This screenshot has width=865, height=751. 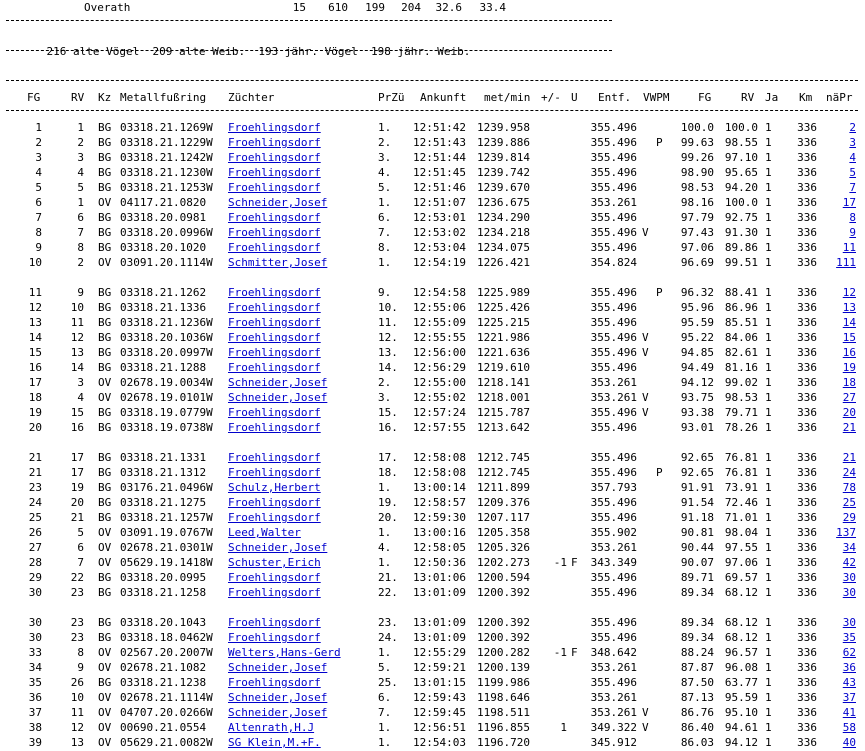 What do you see at coordinates (840, 652) in the screenshot?
I see `cell-naepr: 62` at bounding box center [840, 652].